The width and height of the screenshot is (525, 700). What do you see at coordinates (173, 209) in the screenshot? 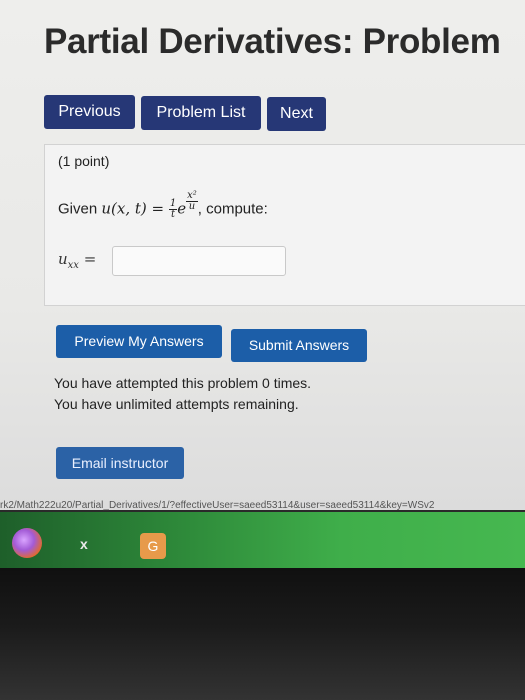
I see `fraction-one-over-t: 1t` at bounding box center [173, 209].